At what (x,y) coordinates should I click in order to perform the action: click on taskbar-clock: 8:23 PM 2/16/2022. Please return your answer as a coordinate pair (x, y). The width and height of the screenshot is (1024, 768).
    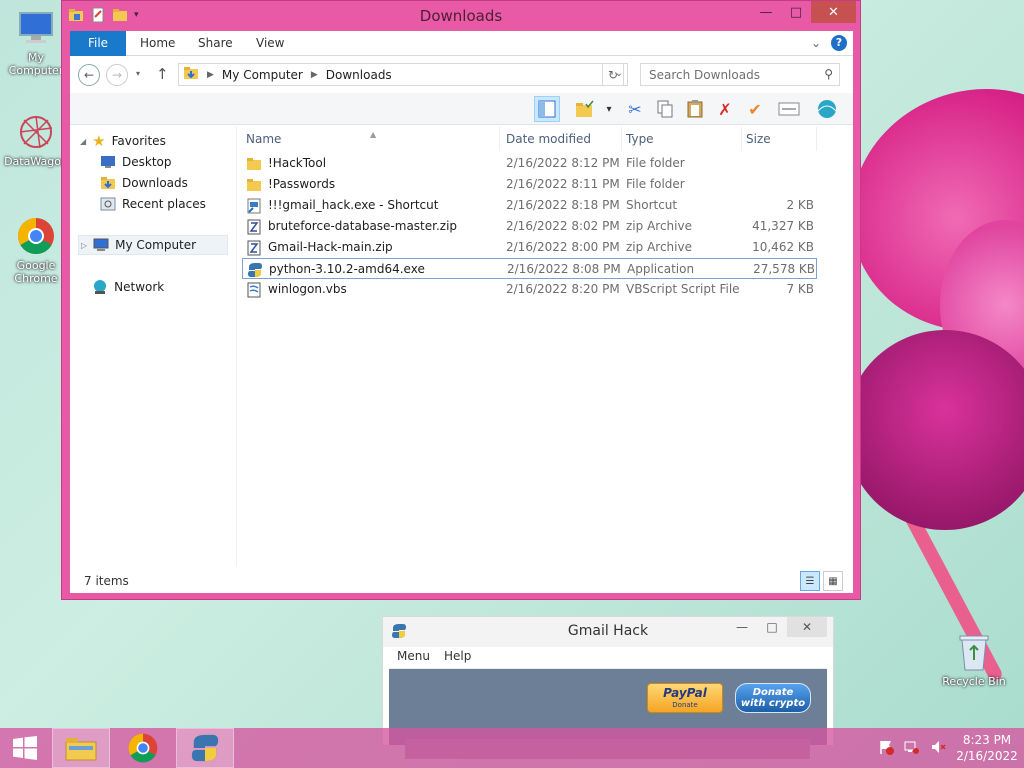
    Looking at the image, I should click on (987, 748).